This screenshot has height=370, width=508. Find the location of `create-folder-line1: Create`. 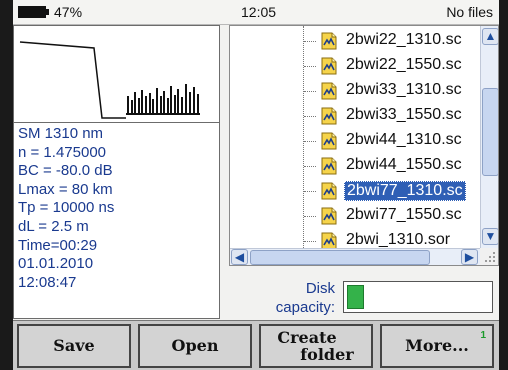

create-folder-line1: Create is located at coordinates (307, 337).